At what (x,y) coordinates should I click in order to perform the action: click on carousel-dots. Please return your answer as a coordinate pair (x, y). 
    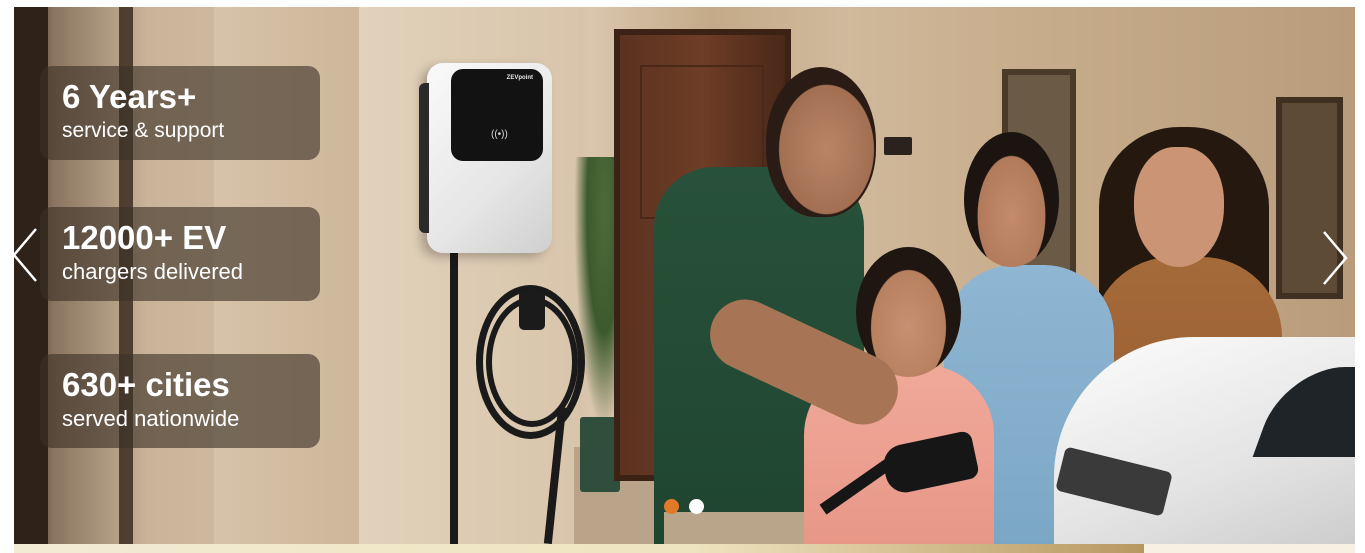
    Looking at the image, I should click on (684, 506).